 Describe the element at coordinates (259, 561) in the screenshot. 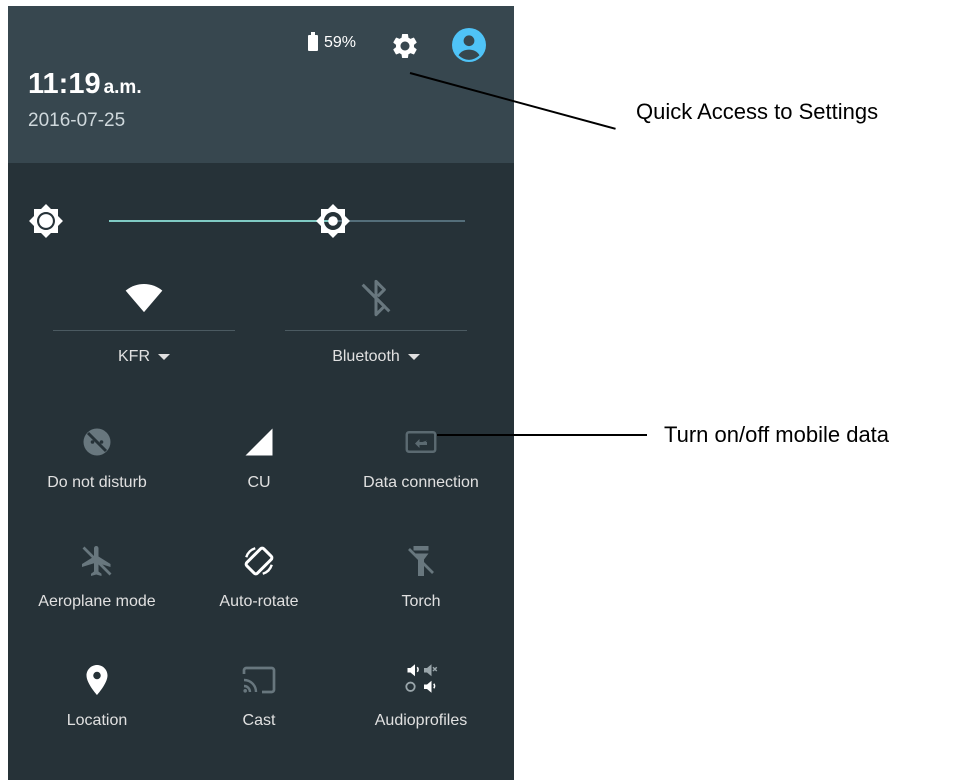

I see `auto-rotate-icon` at that location.